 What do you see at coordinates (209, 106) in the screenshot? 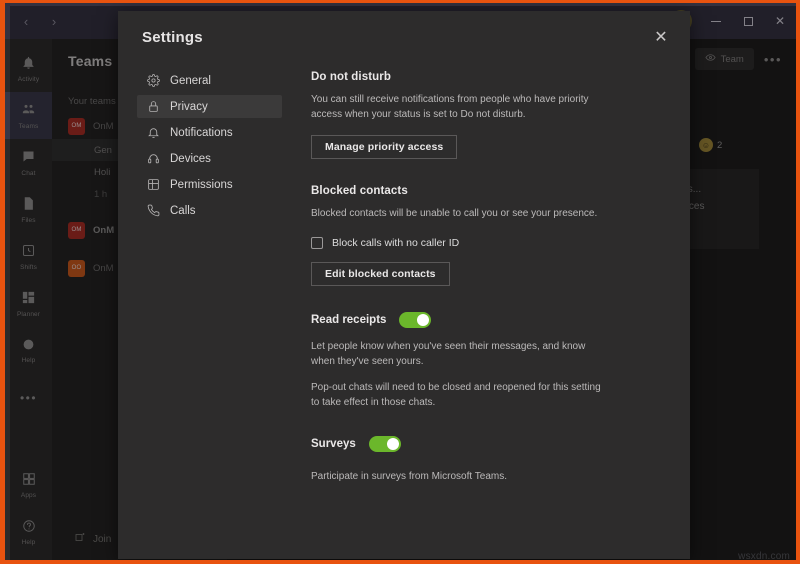
I see `settings-nav-item-privacy: Privacy` at bounding box center [209, 106].